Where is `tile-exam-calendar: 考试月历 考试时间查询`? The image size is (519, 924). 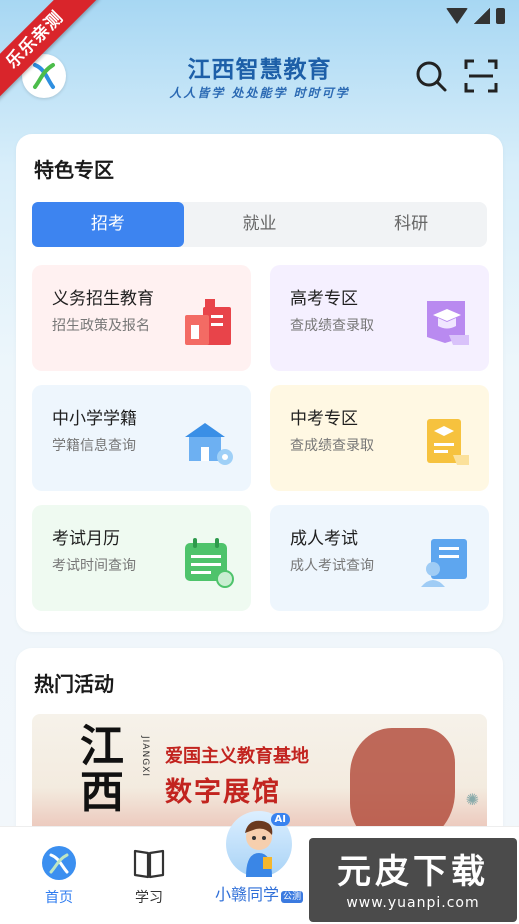 tile-exam-calendar: 考试月历 考试时间查询 is located at coordinates (141, 558).